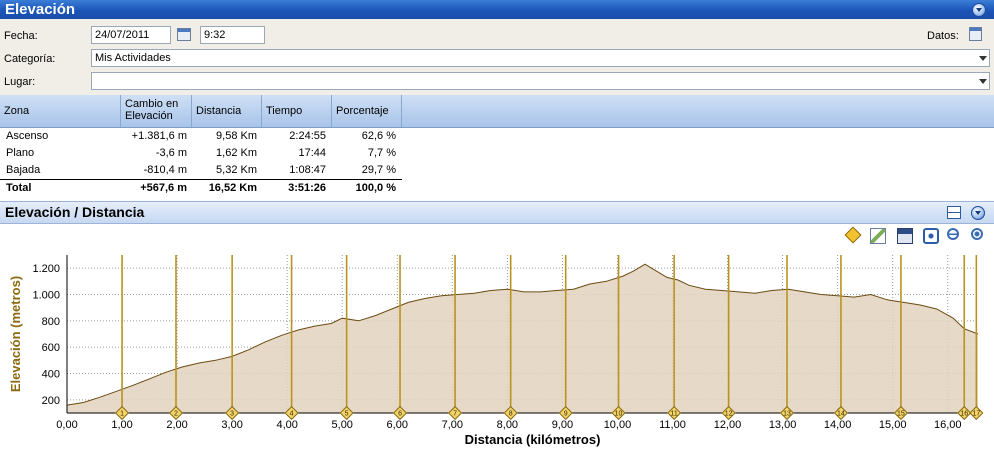  What do you see at coordinates (367, 111) in the screenshot?
I see `header-porcentaje: Porcentaje` at bounding box center [367, 111].